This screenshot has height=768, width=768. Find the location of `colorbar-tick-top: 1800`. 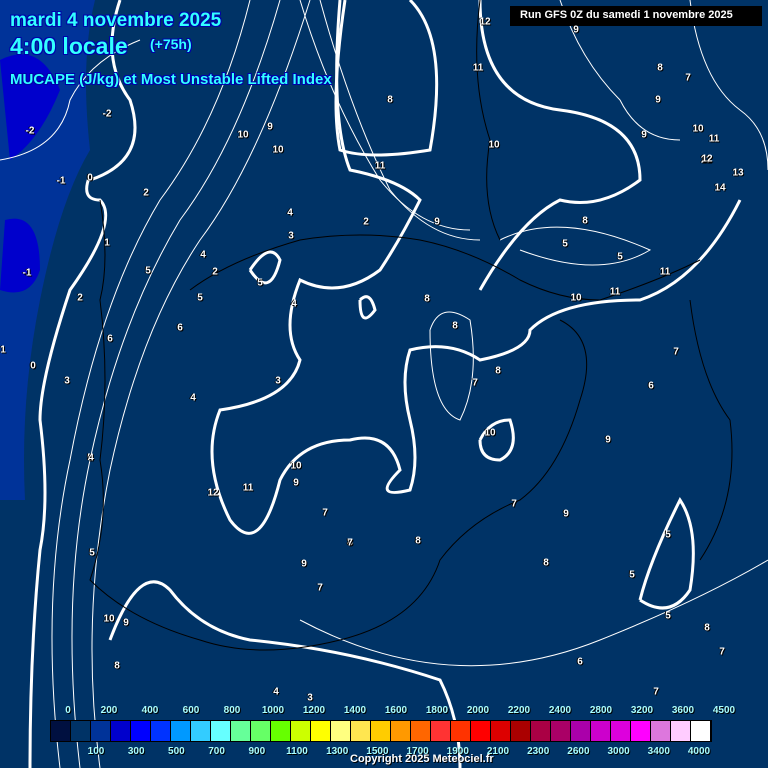

colorbar-tick-top: 1800 is located at coordinates (437, 710).